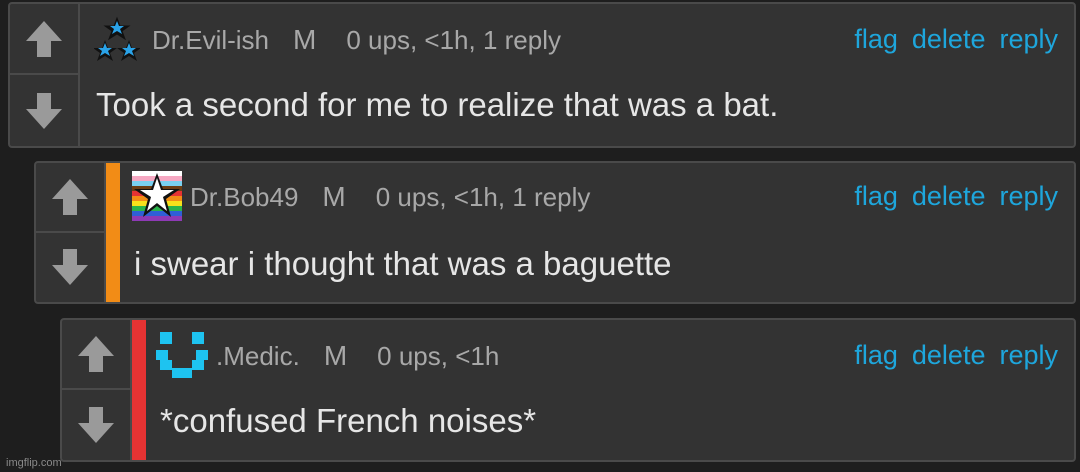  I want to click on comment-meta: Dr.Bob49 M 0 ups, <1h, 1 reply, so click(390, 197).